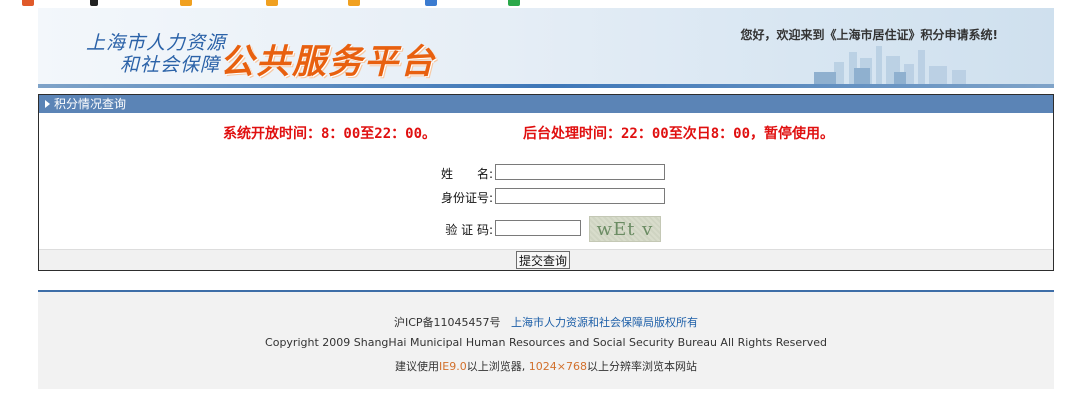 The height and width of the screenshot is (412, 1080). Describe the element at coordinates (496, 366) in the screenshot. I see `advice-middle: 以上浏览器,` at that location.